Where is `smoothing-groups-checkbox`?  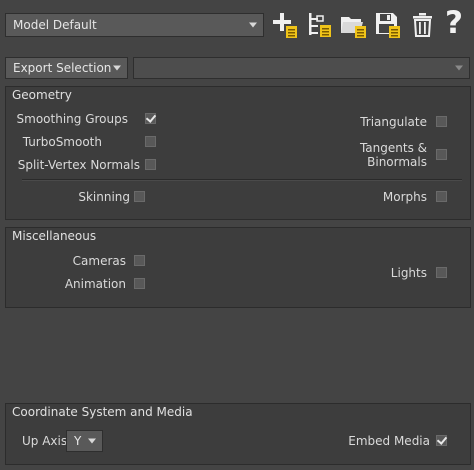 smoothing-groups-checkbox is located at coordinates (150, 118).